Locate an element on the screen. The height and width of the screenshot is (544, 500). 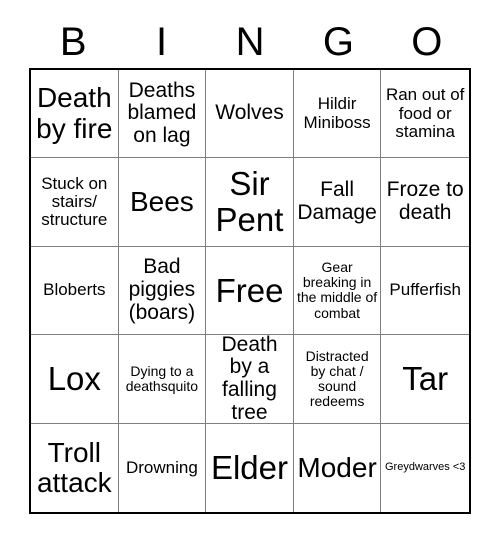
bingo-cell-label: Free is located at coordinates (249, 290).